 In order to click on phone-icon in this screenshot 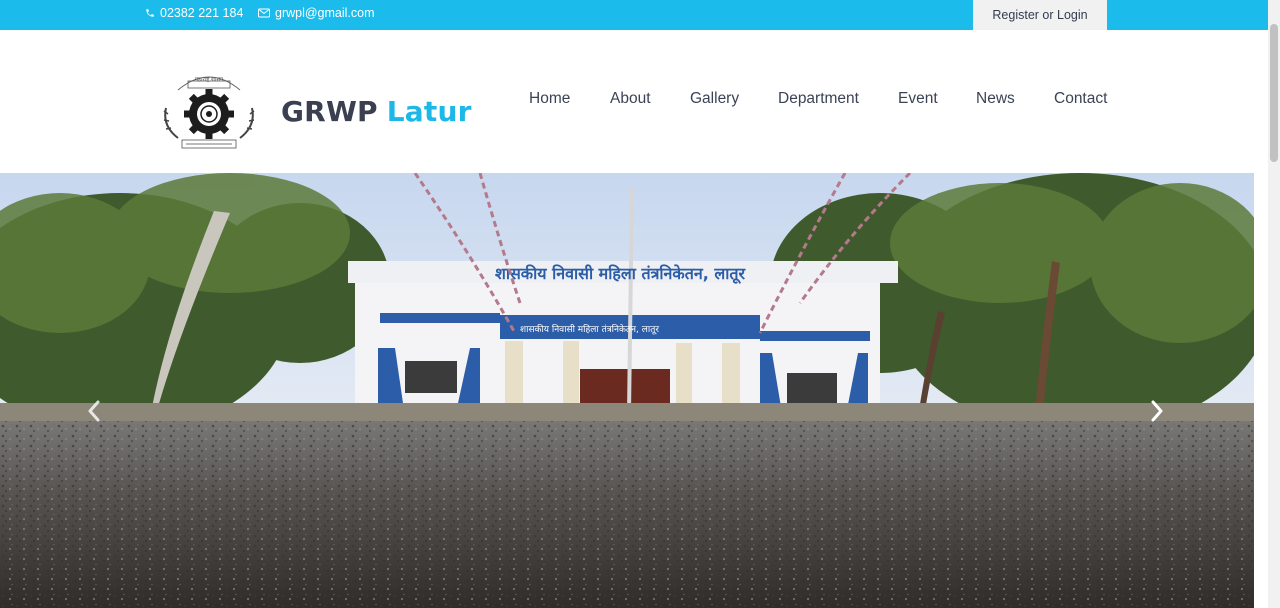, I will do `click(150, 13)`.